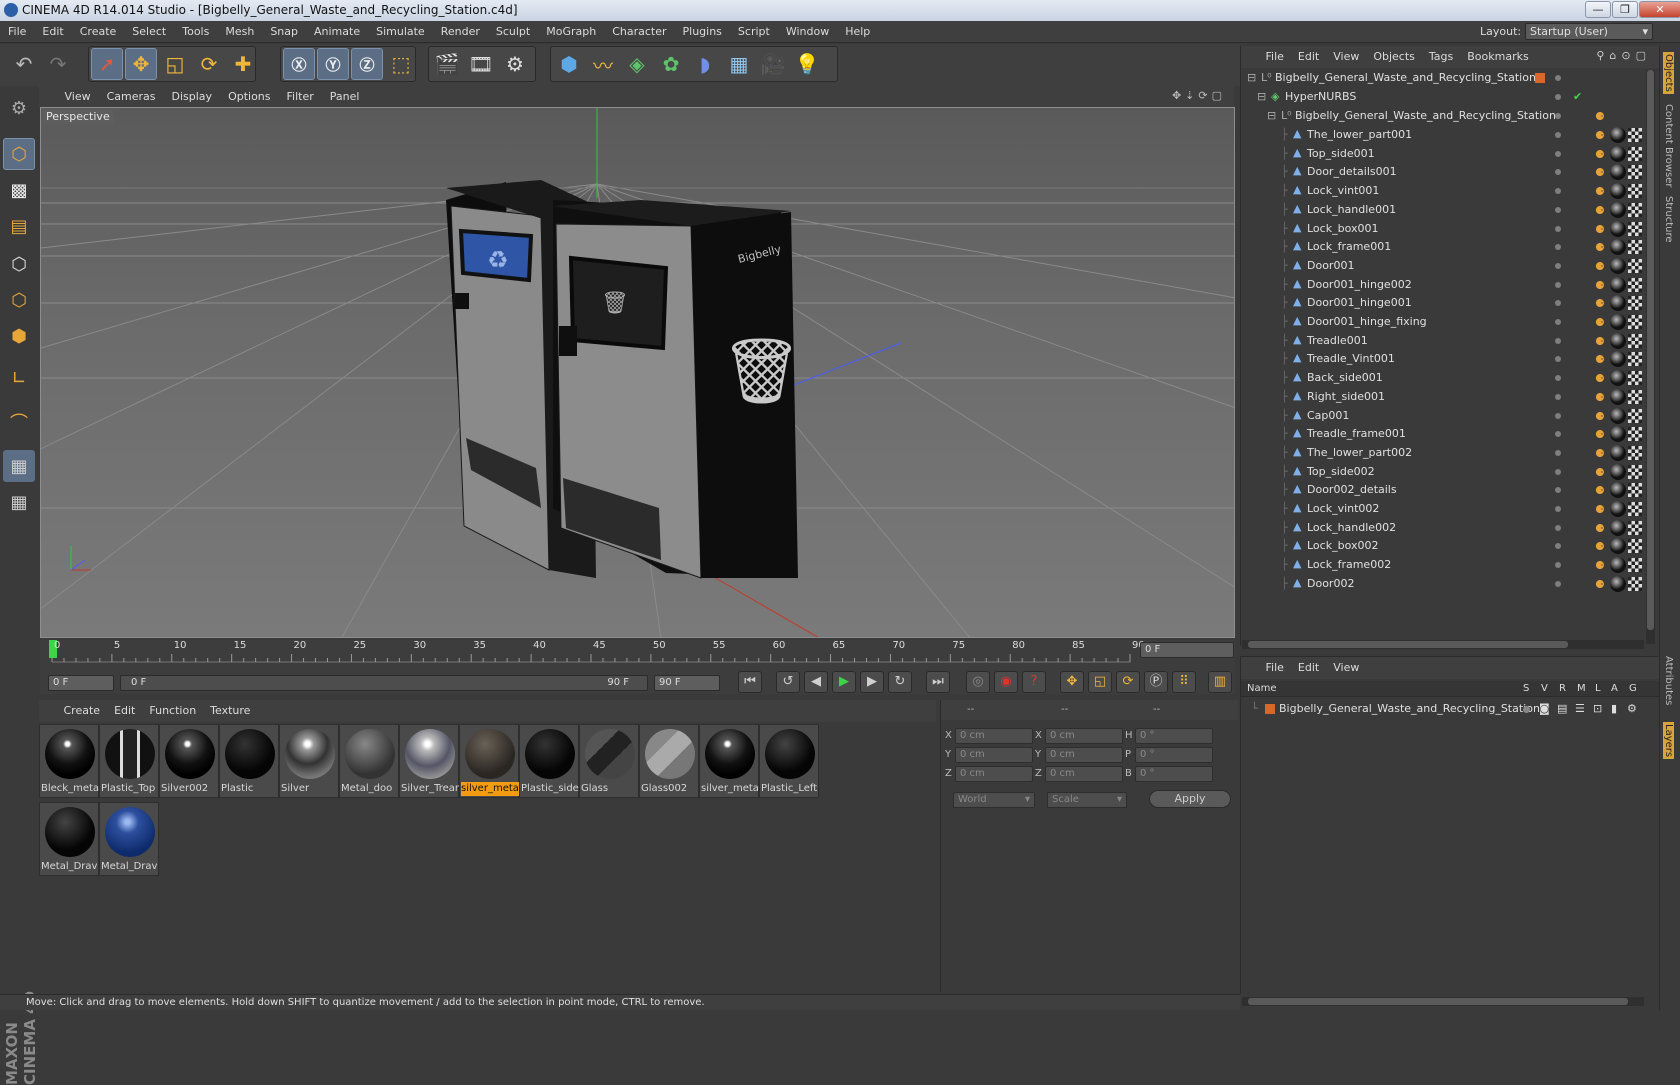  Describe the element at coordinates (816, 682) in the screenshot. I see `previous-frame-button: ◀` at that location.